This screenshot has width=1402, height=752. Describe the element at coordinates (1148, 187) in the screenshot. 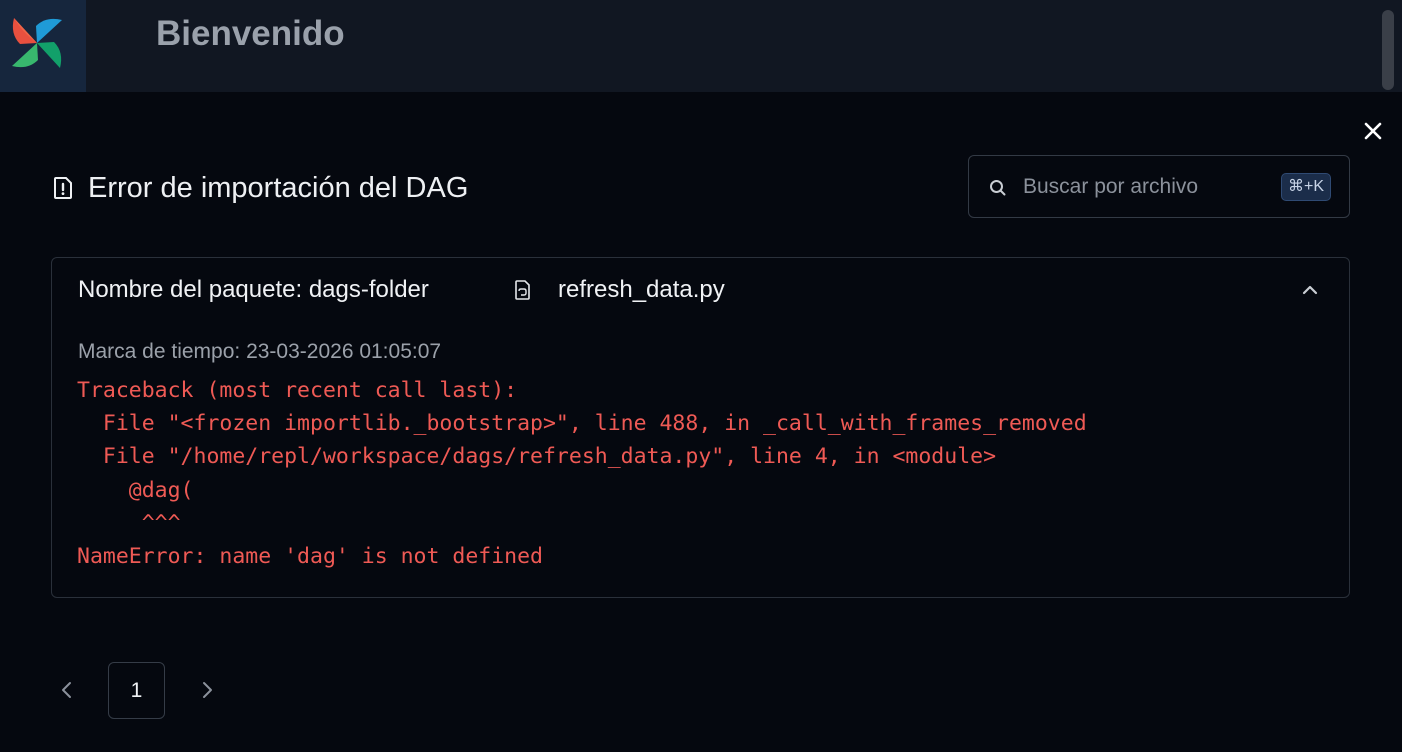

I see `search-input` at that location.